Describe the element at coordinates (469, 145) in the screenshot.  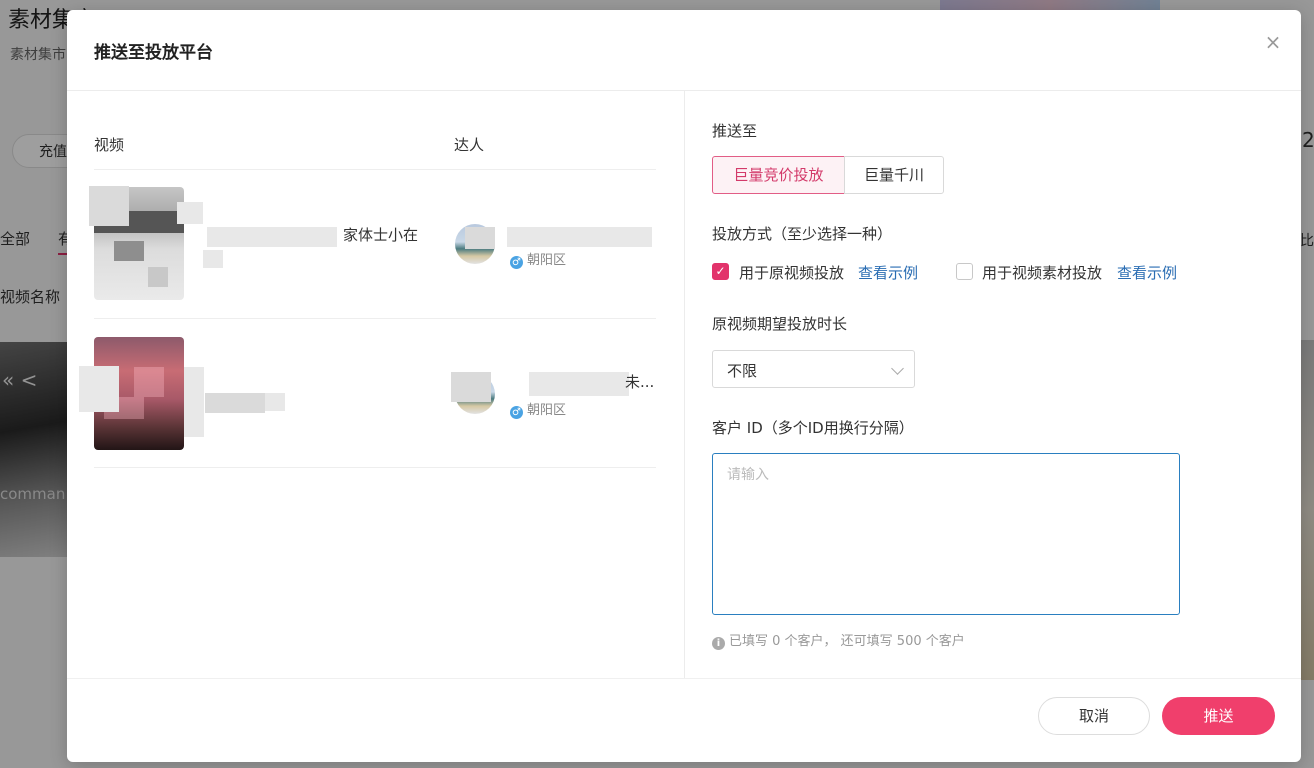
I see `column-header-creator: 达人` at that location.